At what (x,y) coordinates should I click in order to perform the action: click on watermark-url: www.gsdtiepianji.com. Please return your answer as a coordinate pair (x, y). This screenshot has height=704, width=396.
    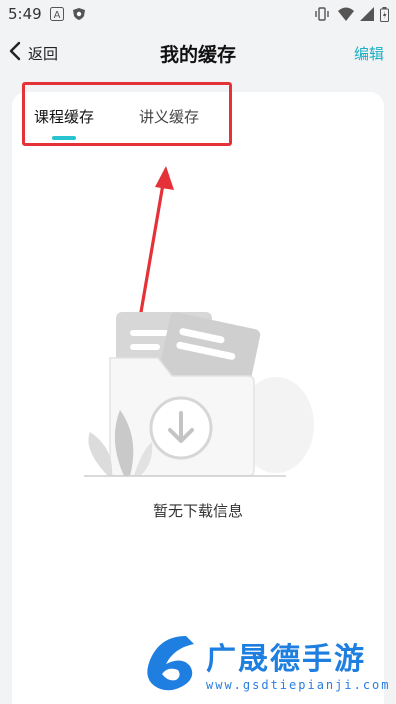
    Looking at the image, I should click on (298, 685).